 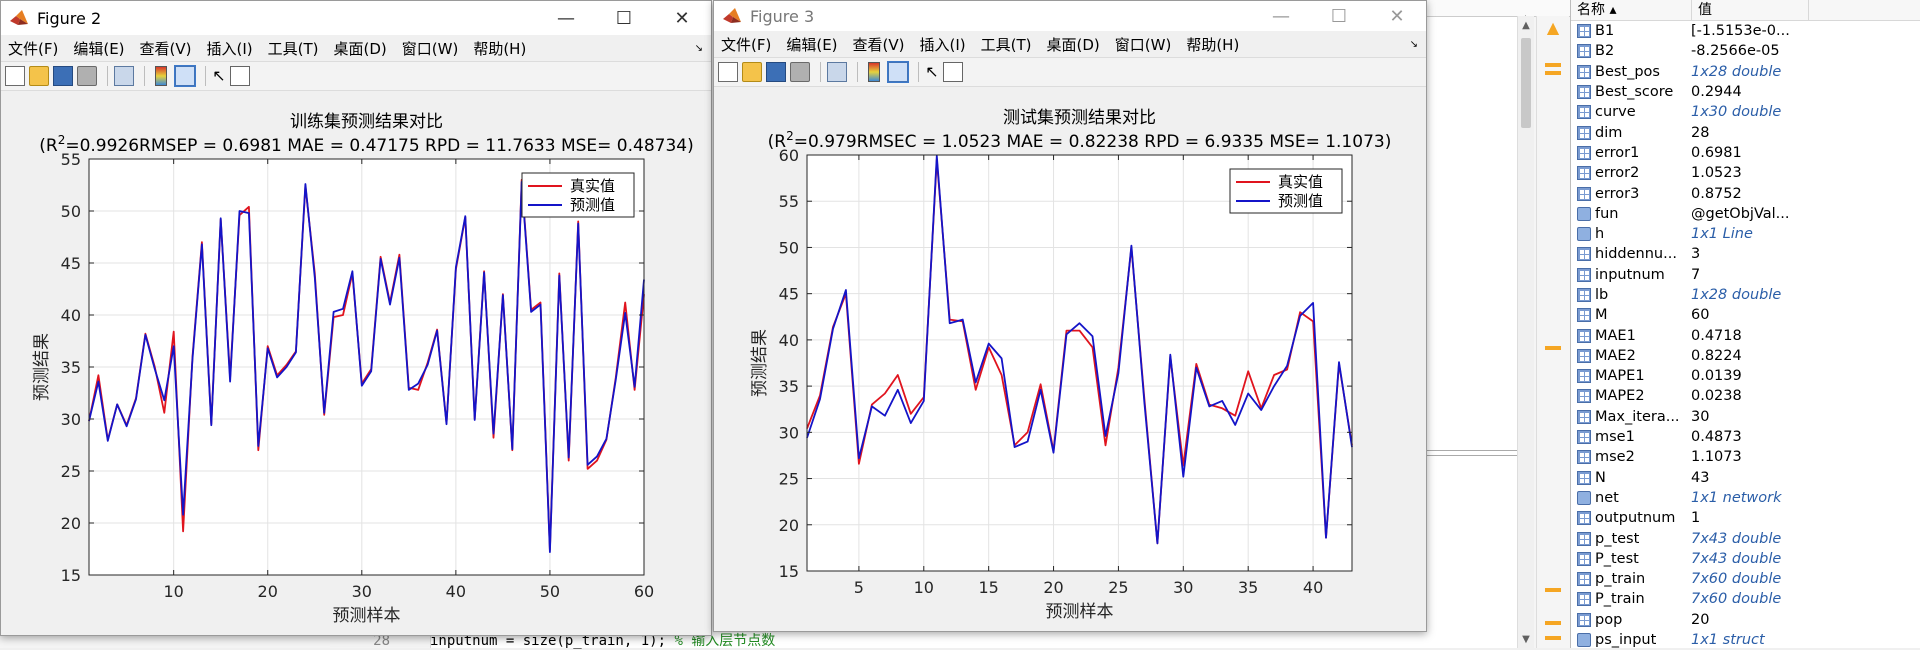 I want to click on workspace-variable-row: MAE2 0.8224, so click(x=1745, y=356).